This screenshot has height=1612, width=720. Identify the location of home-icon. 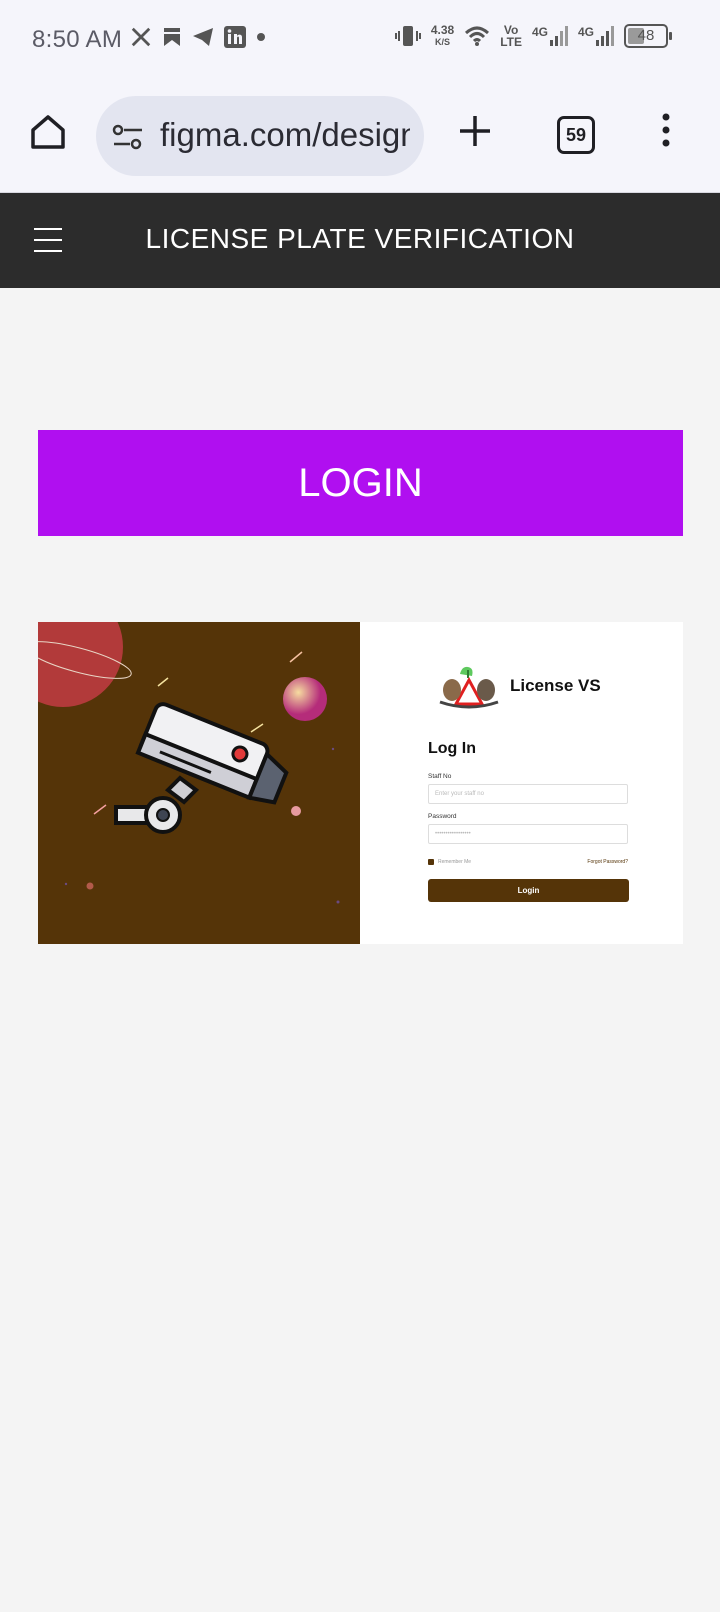
(48, 132).